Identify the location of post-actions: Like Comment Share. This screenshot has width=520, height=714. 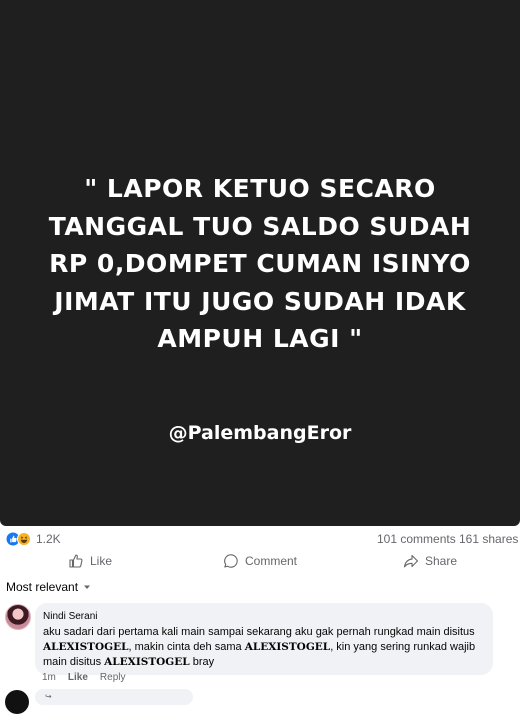
(260, 562).